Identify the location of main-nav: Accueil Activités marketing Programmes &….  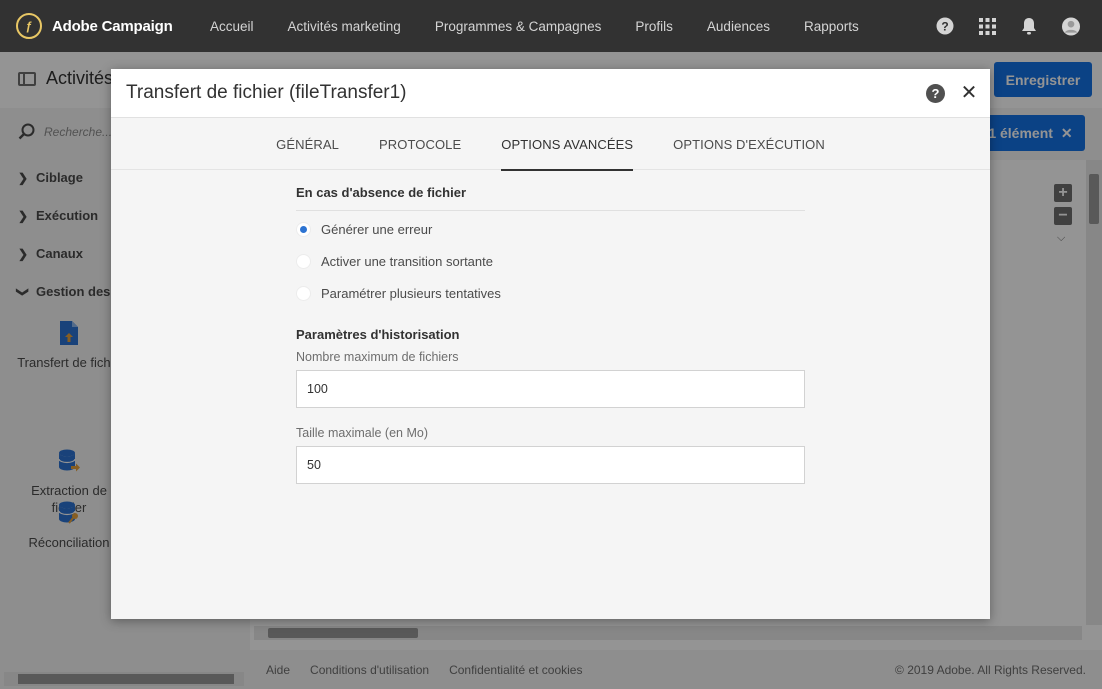
(542, 26).